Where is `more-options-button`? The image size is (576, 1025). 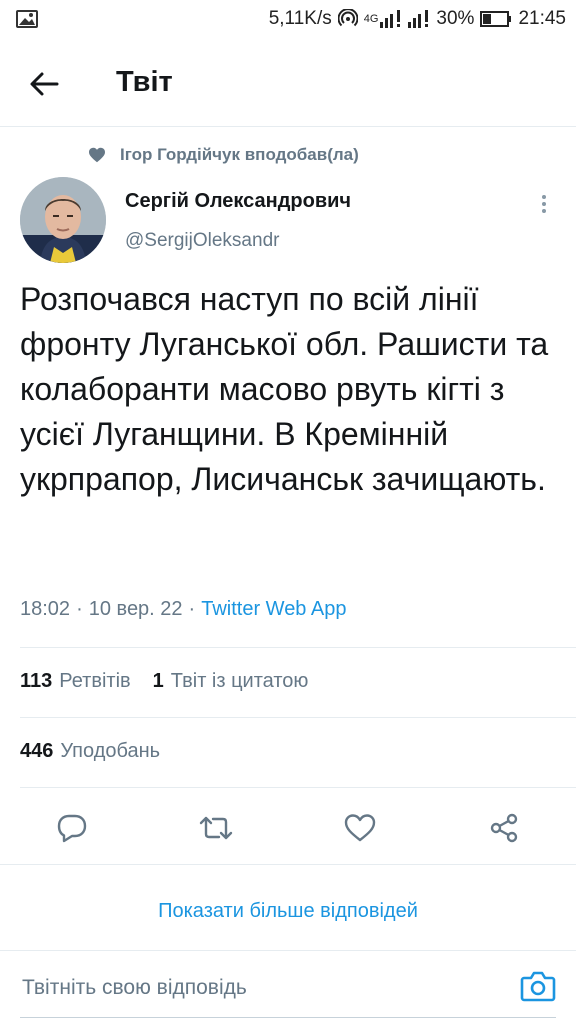 more-options-button is located at coordinates (544, 204).